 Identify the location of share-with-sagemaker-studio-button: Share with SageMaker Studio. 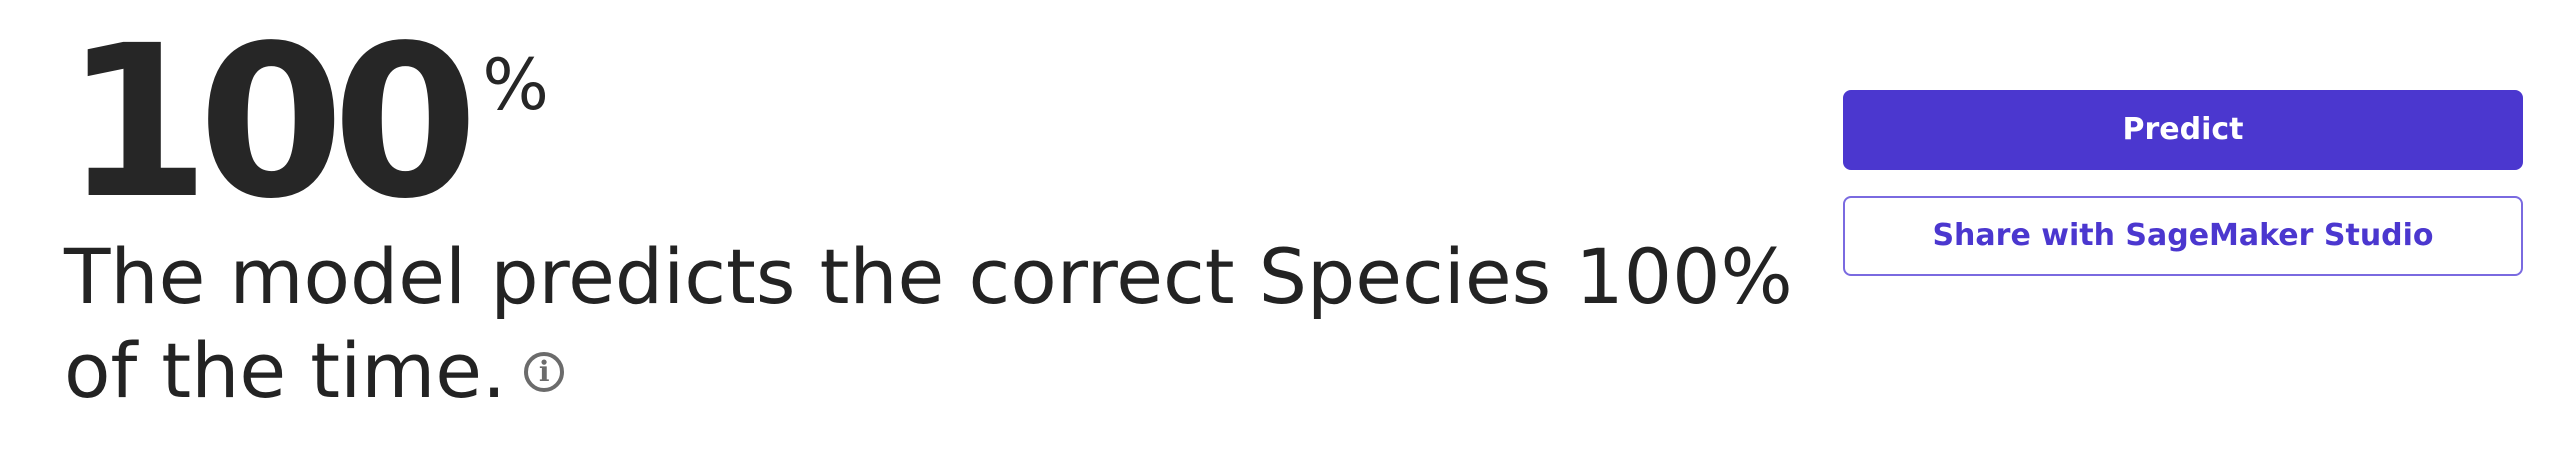
(2183, 236).